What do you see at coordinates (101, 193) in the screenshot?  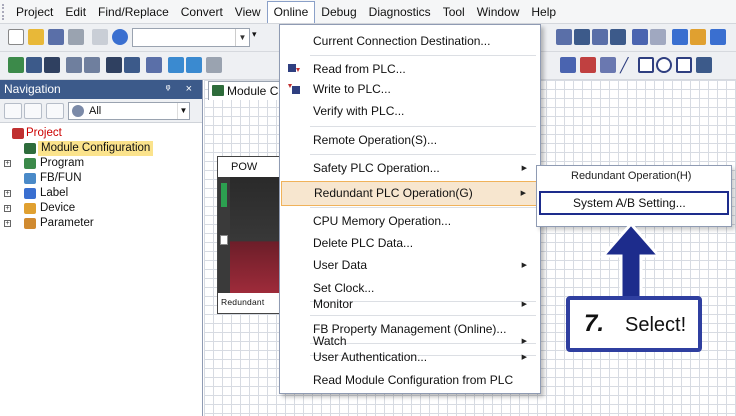 I see `tree-item-label: + Label` at bounding box center [101, 193].